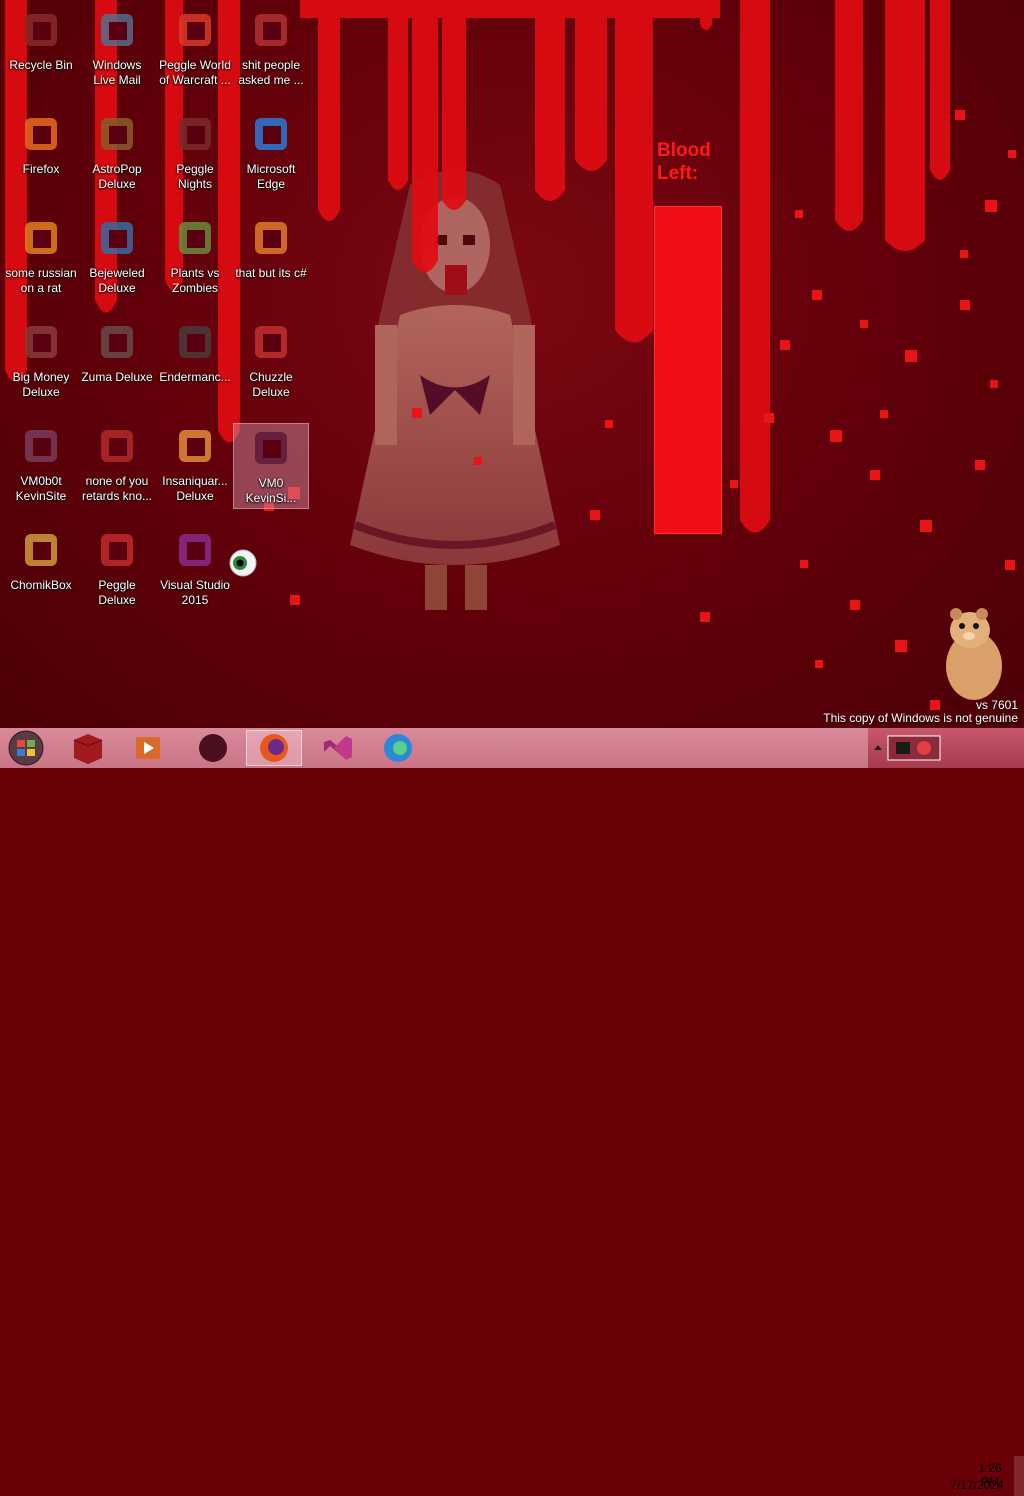  I want to click on desktop-icon-peggle-nights-deluxe: Peggle Nights Deluxe, so click(195, 153).